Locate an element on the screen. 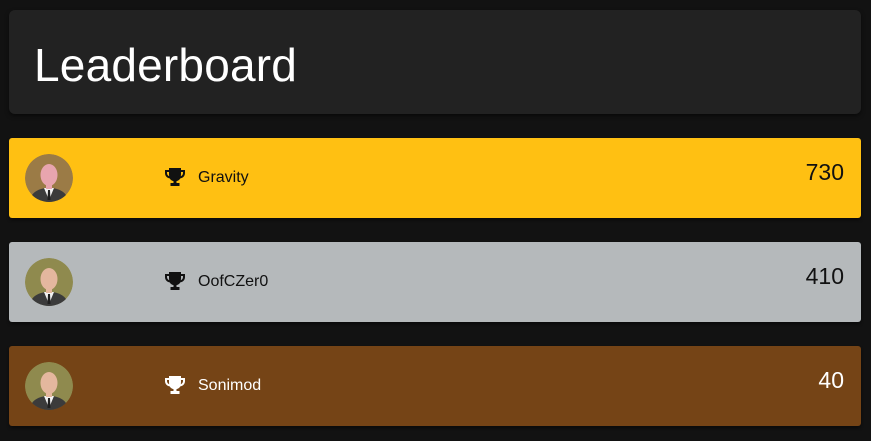 This screenshot has height=441, width=871. player-score: 730 is located at coordinates (824, 172).